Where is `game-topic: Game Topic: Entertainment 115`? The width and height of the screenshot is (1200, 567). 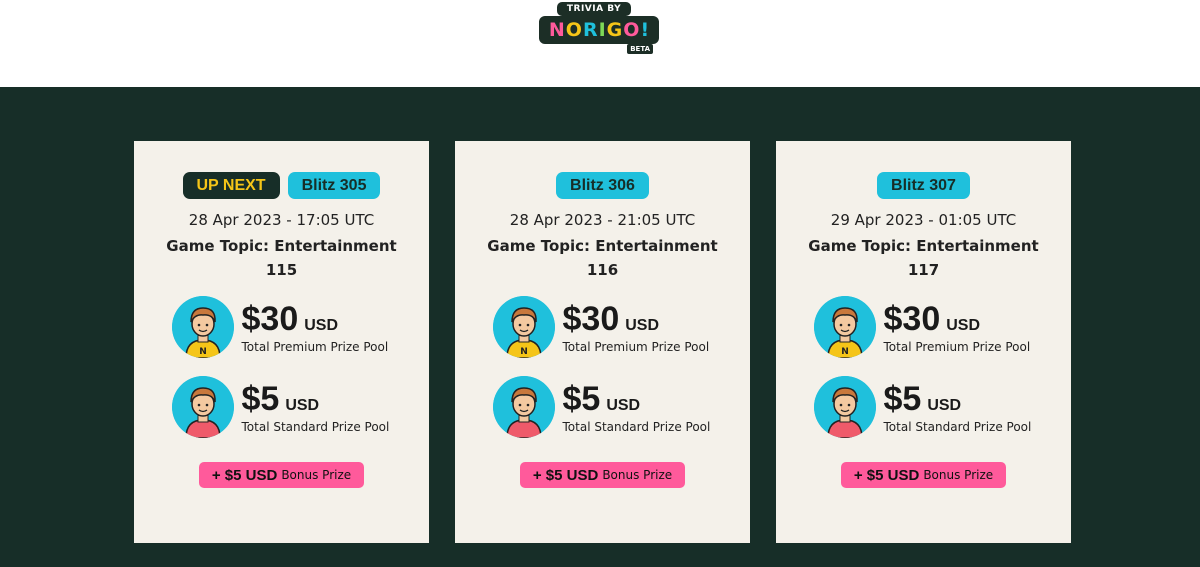
game-topic: Game Topic: Entertainment 115 is located at coordinates (281, 258).